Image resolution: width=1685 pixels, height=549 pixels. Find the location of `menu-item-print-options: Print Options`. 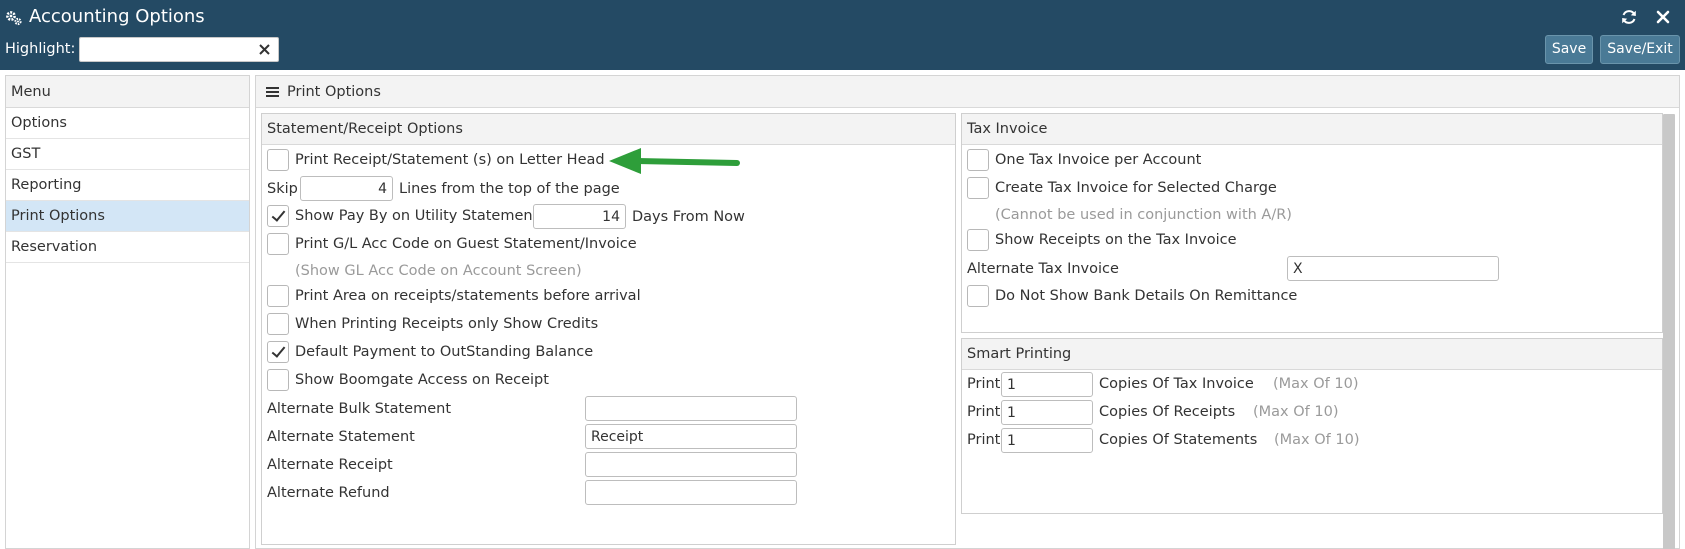

menu-item-print-options: Print Options is located at coordinates (127, 216).